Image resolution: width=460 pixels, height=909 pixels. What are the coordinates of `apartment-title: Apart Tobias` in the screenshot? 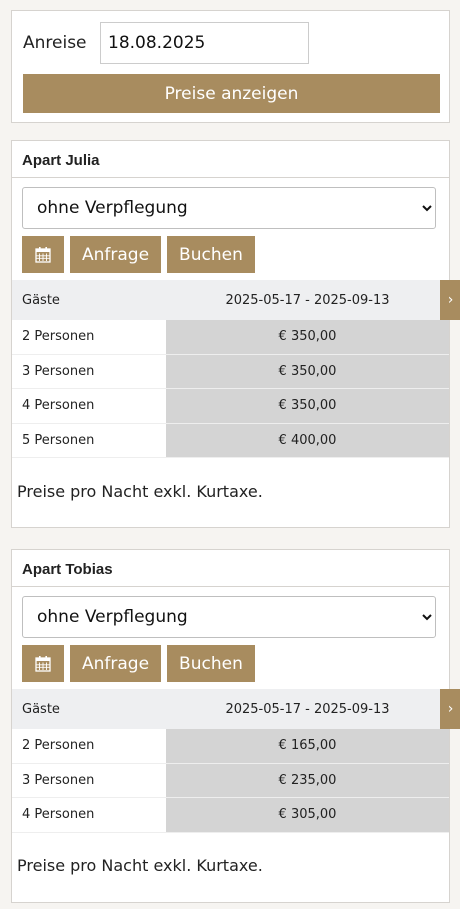 It's located at (230, 568).